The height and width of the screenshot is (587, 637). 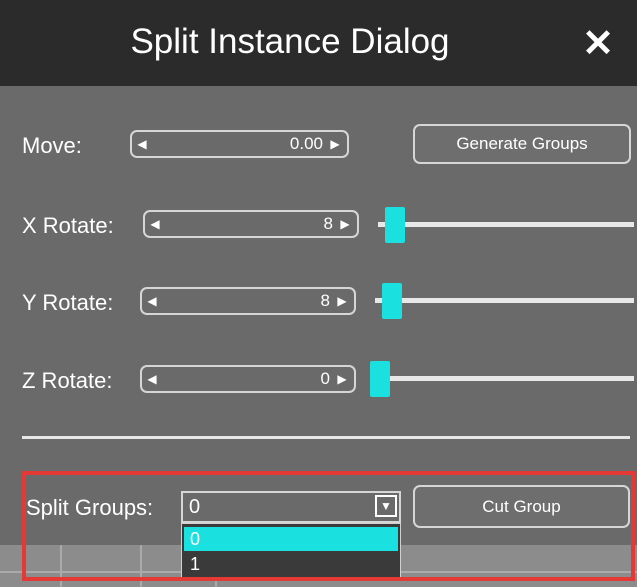 I want to click on generate-groups-button: Generate Groups, so click(x=522, y=144).